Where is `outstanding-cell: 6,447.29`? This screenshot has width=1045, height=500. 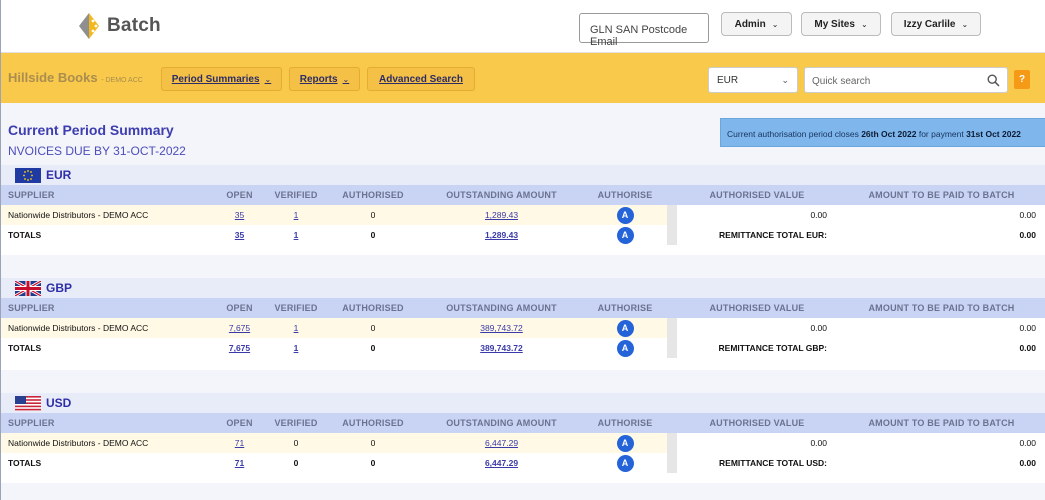 outstanding-cell: 6,447.29 is located at coordinates (501, 443).